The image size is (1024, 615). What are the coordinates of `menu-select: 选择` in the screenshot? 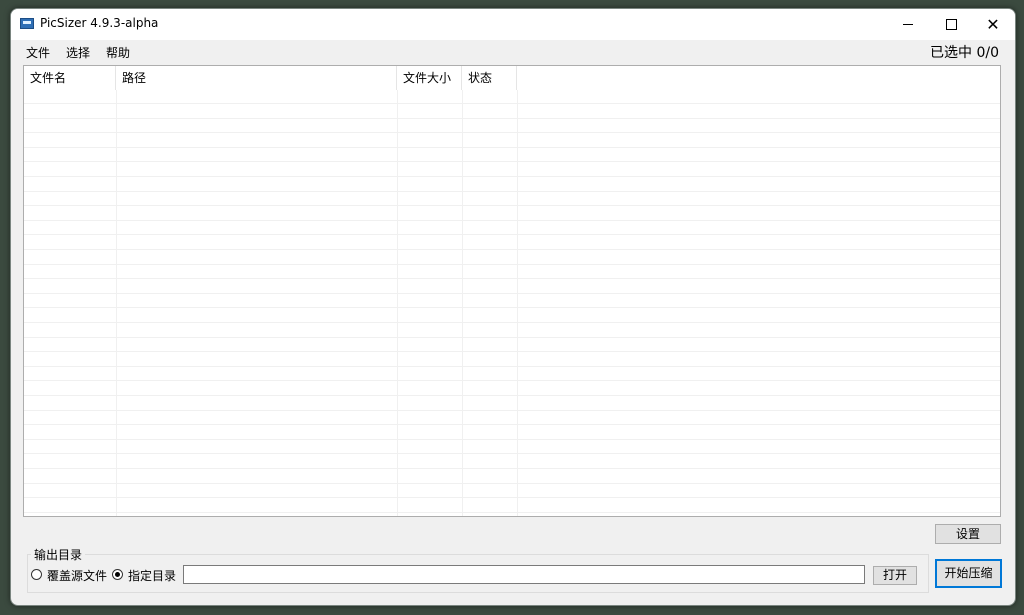 It's located at (78, 52).